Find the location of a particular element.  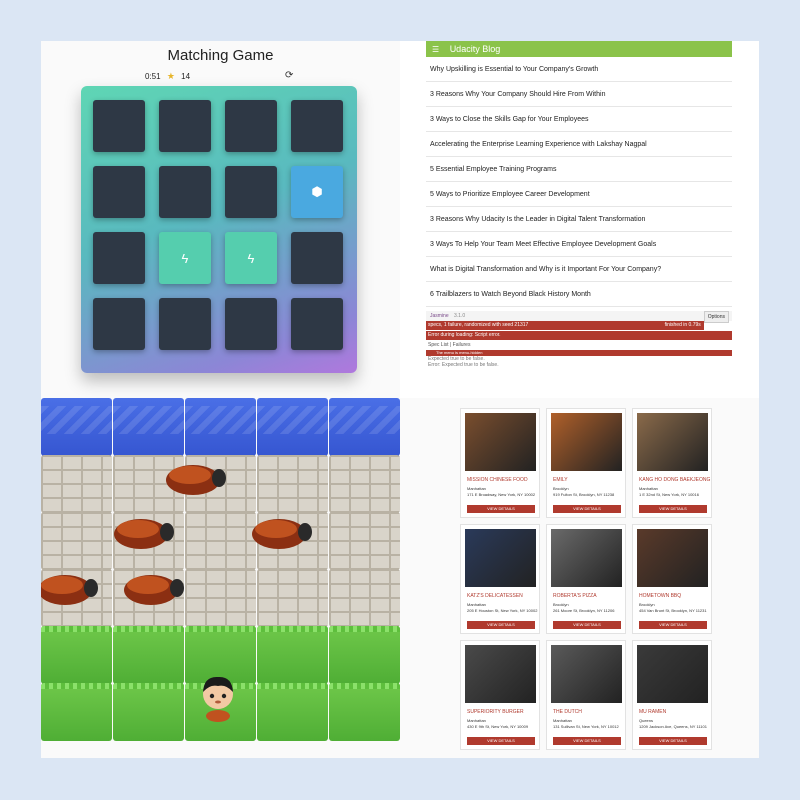

restaurant-name: HOMETOWN BBQ is located at coordinates (660, 596).